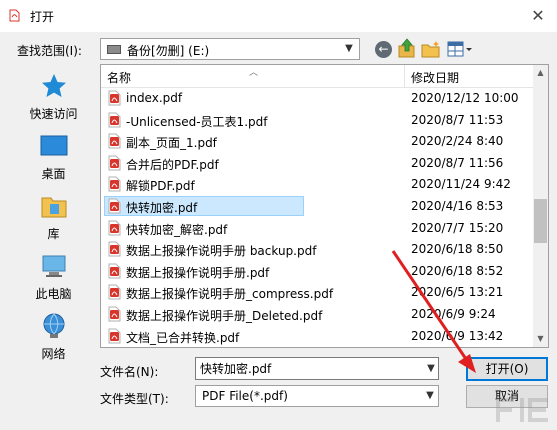 This screenshot has height=430, width=557. I want to click on lookin-value: 备份[勿删] (E:), so click(168, 51).